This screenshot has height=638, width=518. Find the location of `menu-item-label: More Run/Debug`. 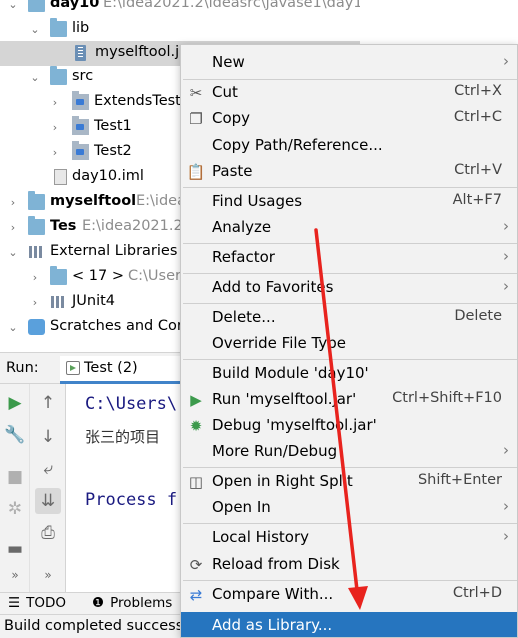

menu-item-label: More Run/Debug is located at coordinates (275, 451).